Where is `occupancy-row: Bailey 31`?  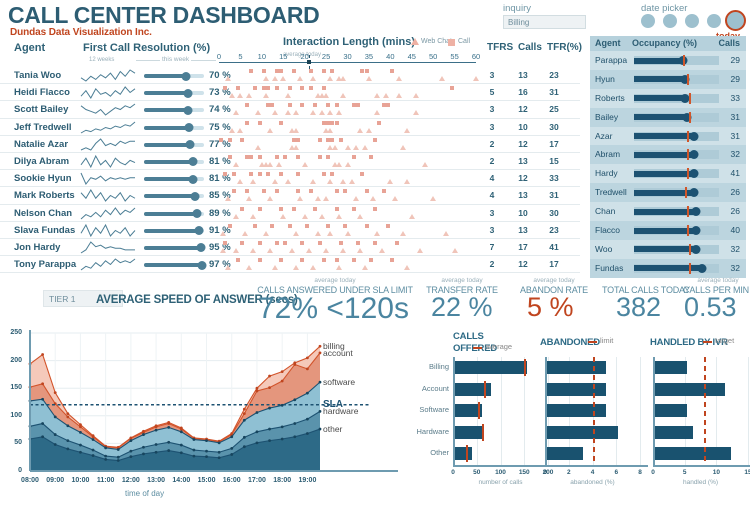
occupancy-row: Bailey 31 is located at coordinates (668, 117).